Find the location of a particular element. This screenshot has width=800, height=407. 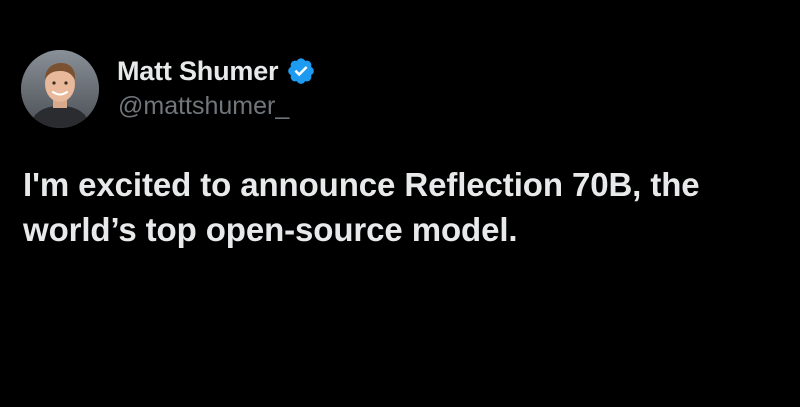

verified-badge-icon is located at coordinates (301, 71).